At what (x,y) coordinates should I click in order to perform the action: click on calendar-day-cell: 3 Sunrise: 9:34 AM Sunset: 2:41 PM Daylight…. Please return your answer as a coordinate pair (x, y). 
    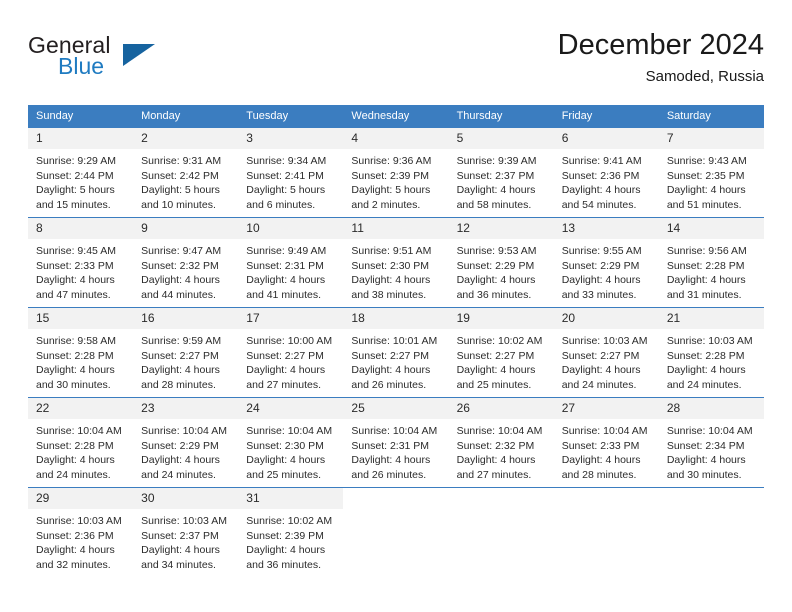
    Looking at the image, I should click on (291, 173).